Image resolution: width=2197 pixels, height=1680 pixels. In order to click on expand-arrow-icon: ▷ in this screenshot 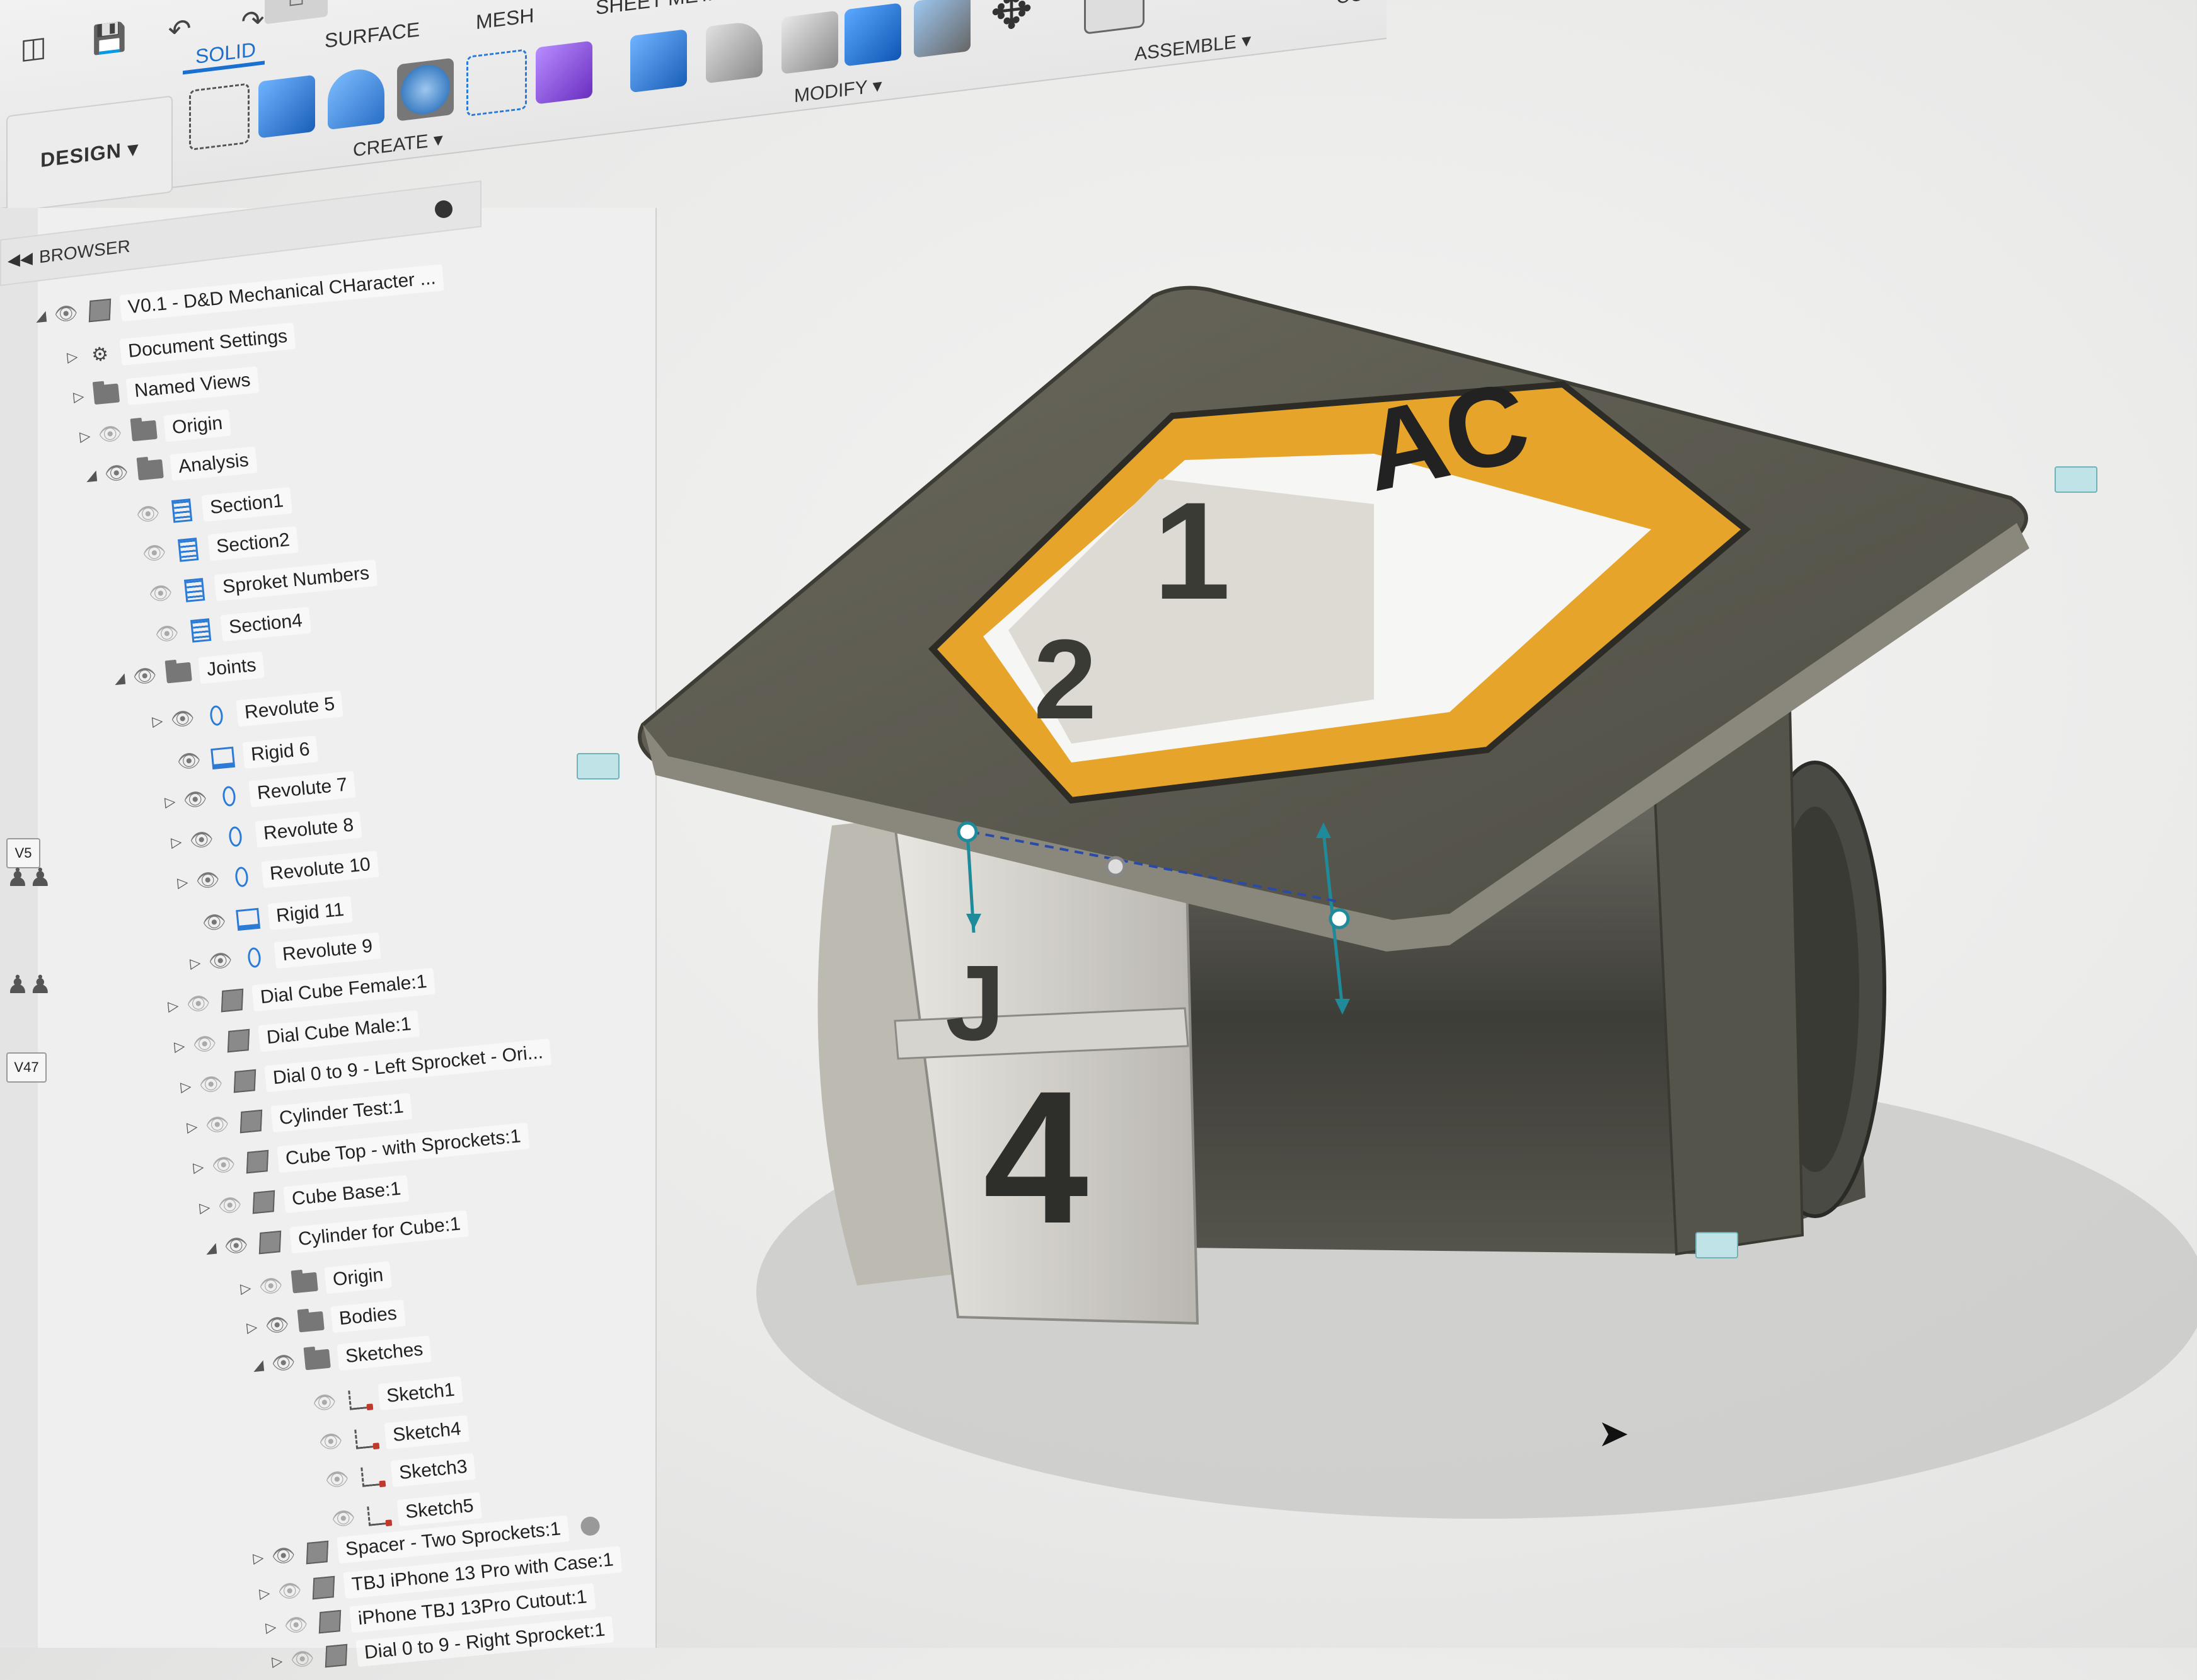, I will do `click(277, 1661)`.